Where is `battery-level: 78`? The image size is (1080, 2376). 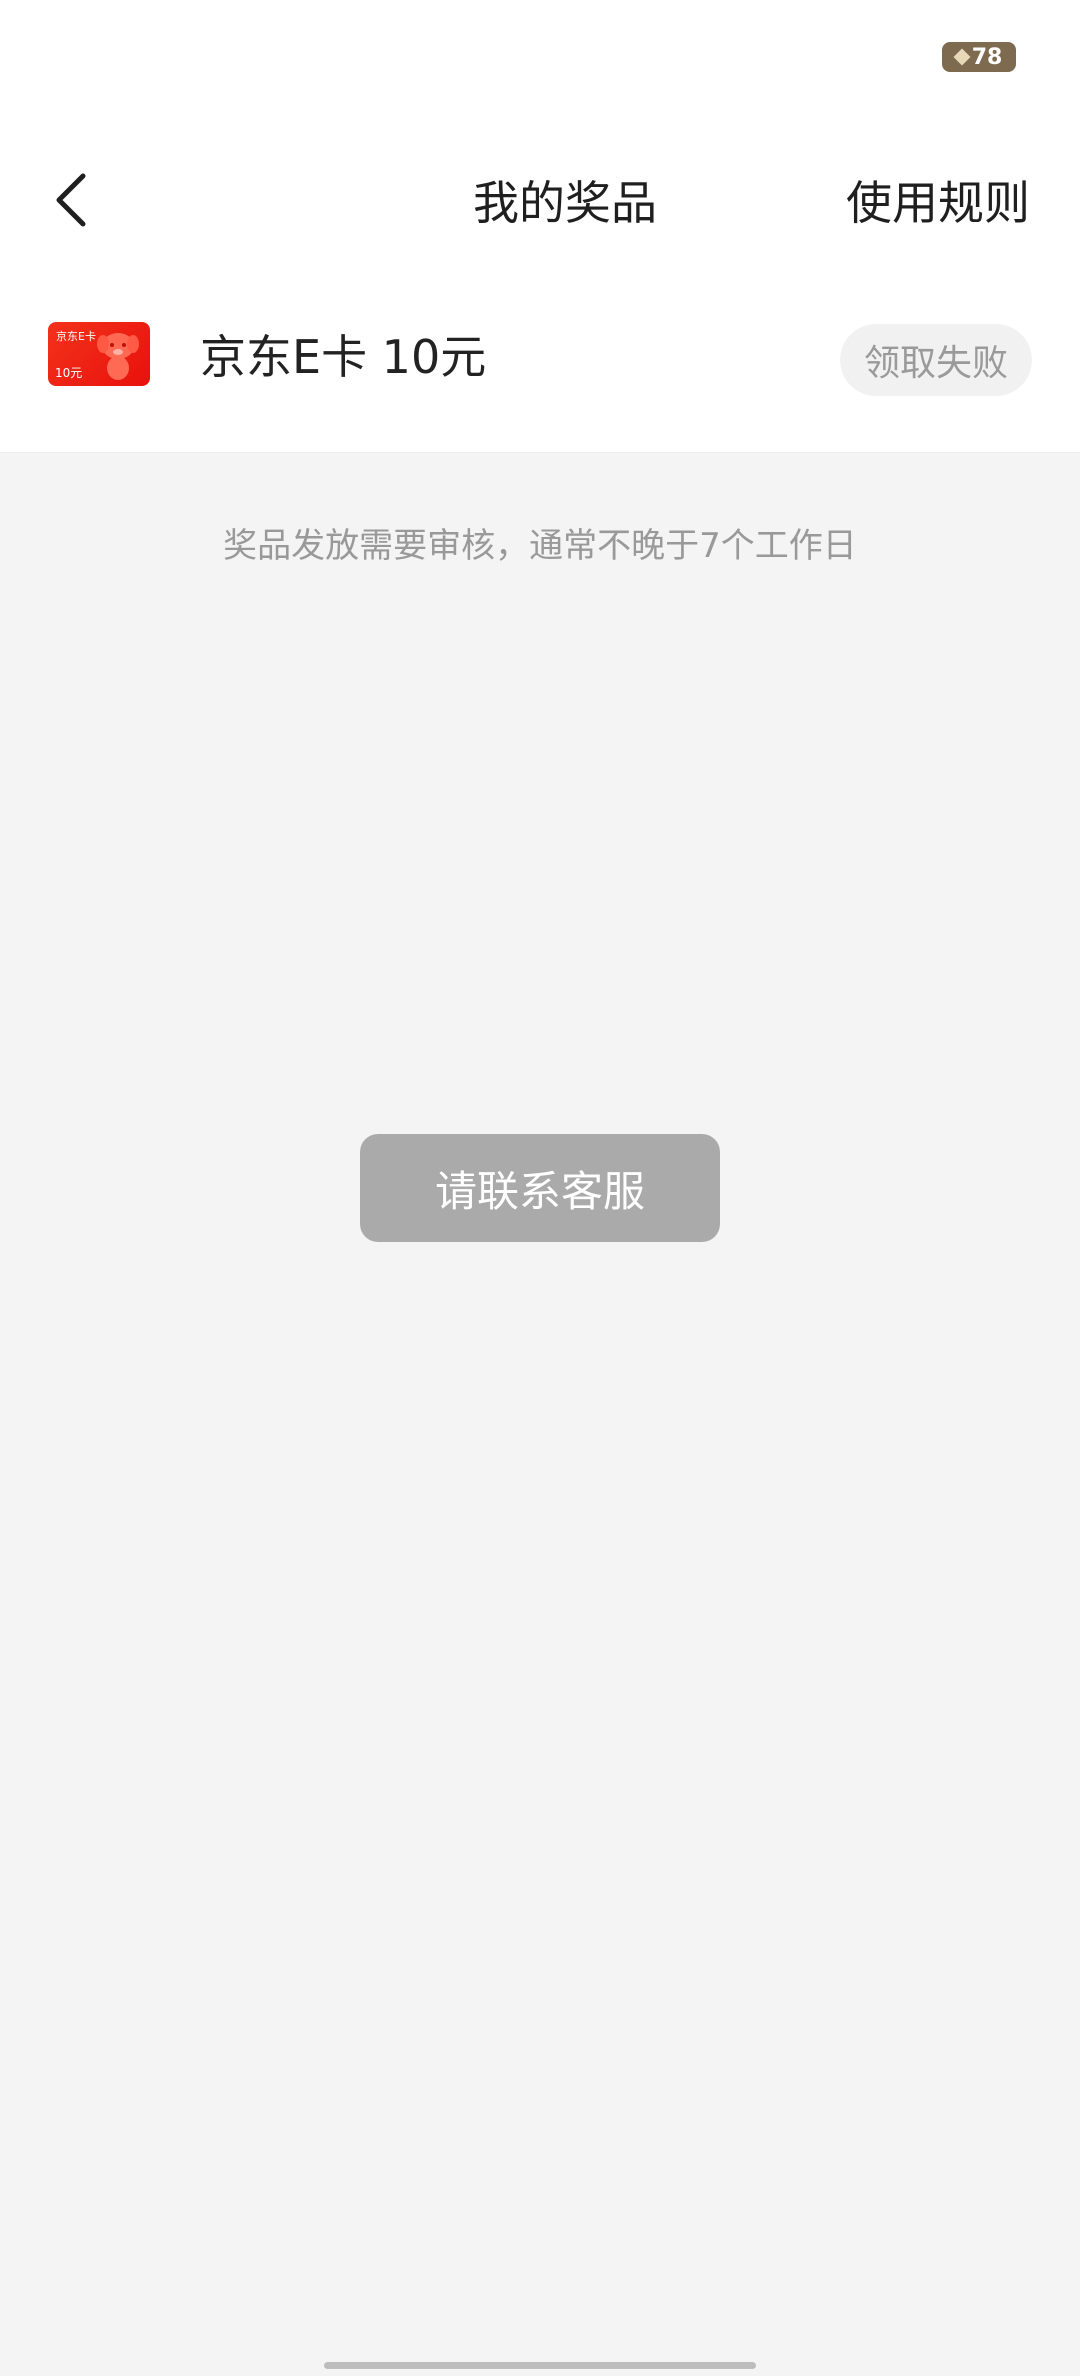
battery-level: 78 is located at coordinates (987, 57).